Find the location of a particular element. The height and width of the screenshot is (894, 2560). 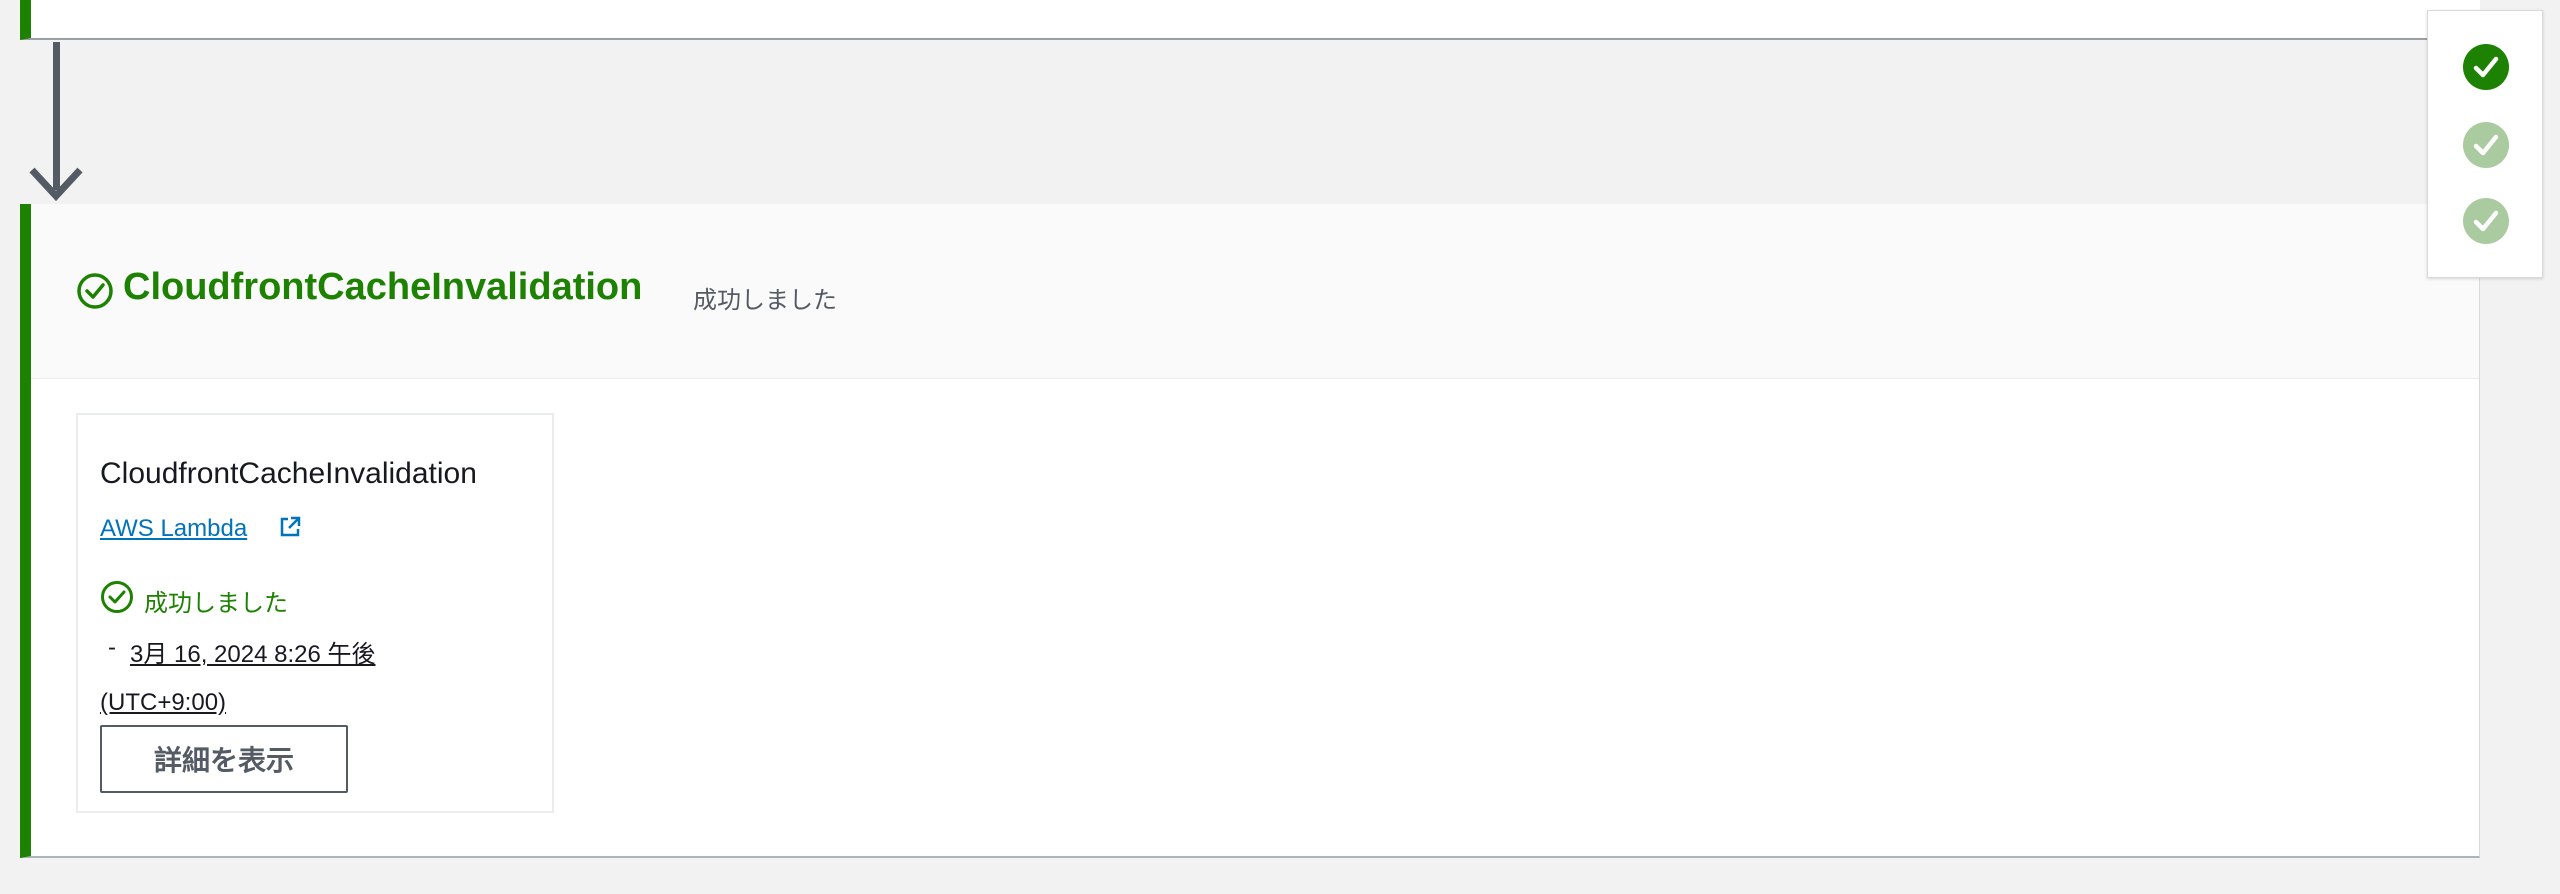

timestamp-text: 3月 16, 2024 8:26 午後 (UTC+9:00) is located at coordinates (237, 678).